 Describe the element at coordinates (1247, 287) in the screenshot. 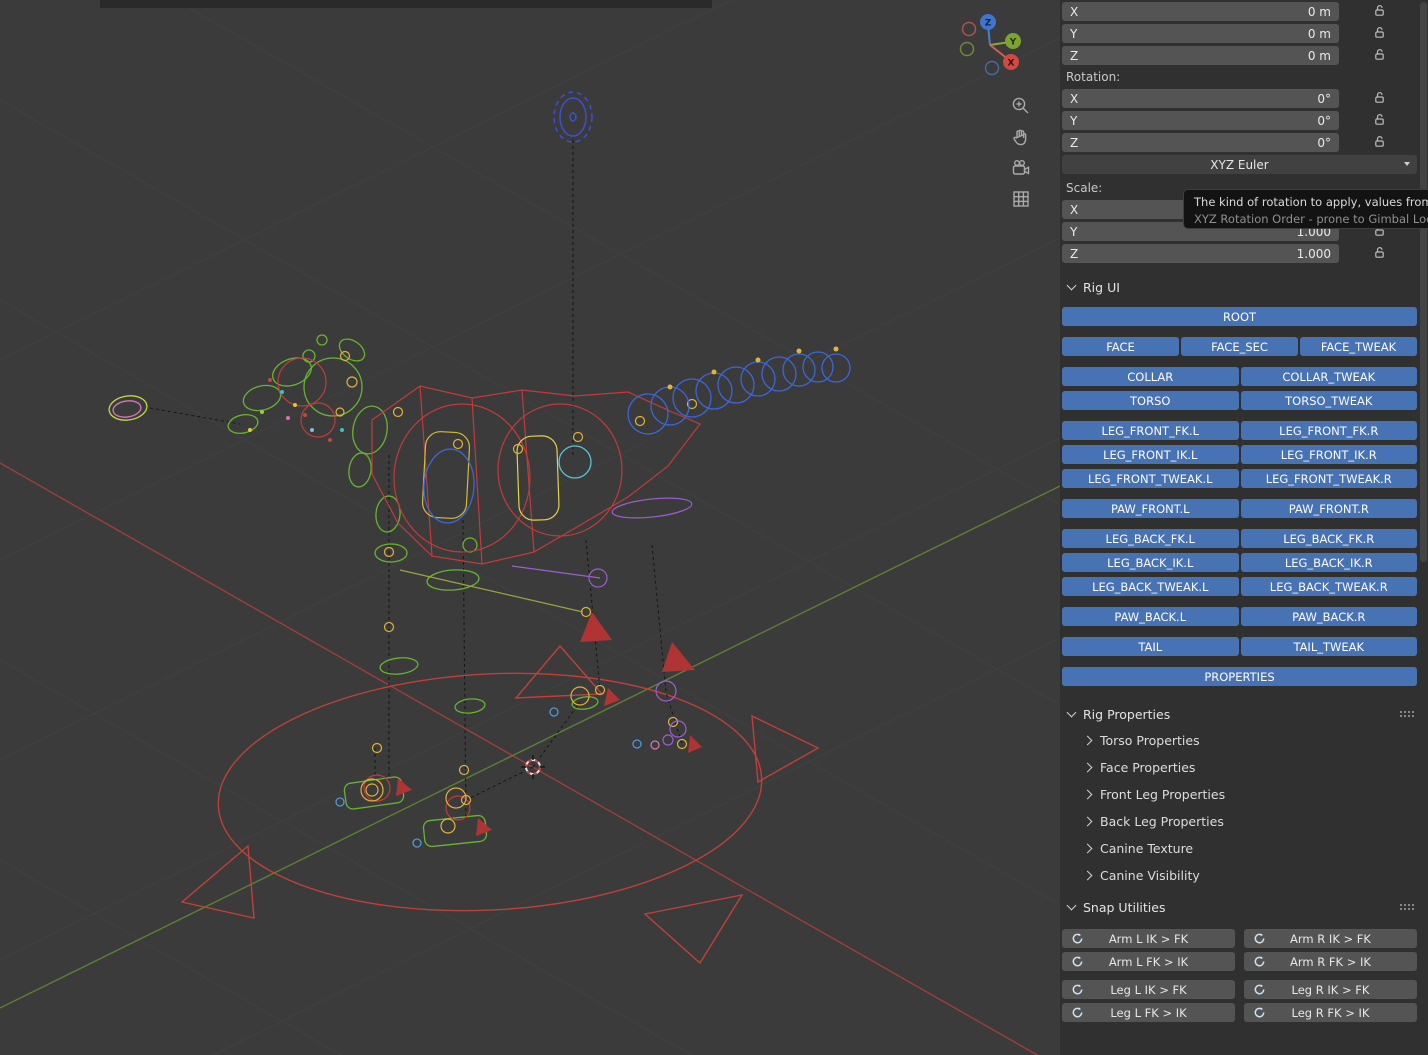

I see `rig-ui-panel-header: Rig UI` at that location.